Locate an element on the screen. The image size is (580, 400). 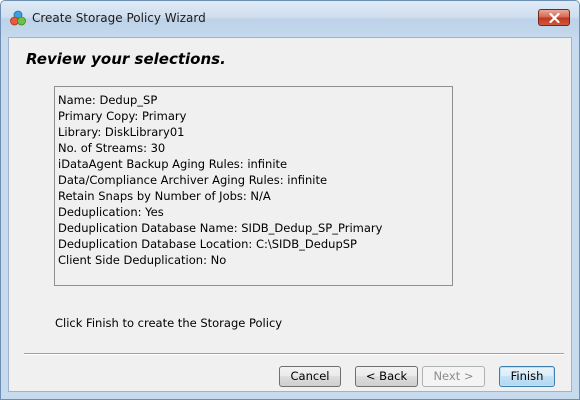
summary-line-primary-copy: Primary Copy: Primary is located at coordinates (122, 116).